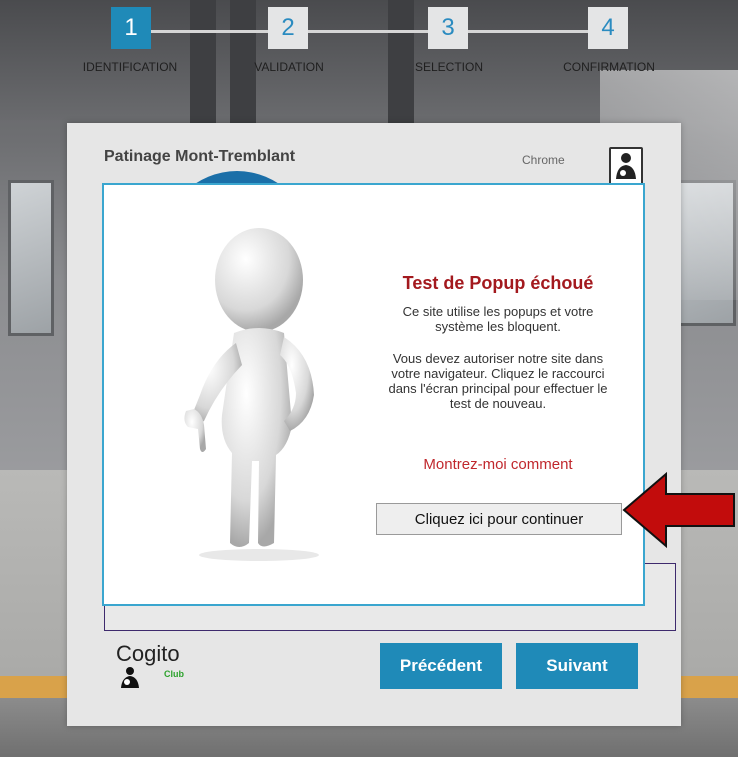 The width and height of the screenshot is (738, 757). What do you see at coordinates (251, 394) in the screenshot?
I see `thumbs-down-figure-icon` at bounding box center [251, 394].